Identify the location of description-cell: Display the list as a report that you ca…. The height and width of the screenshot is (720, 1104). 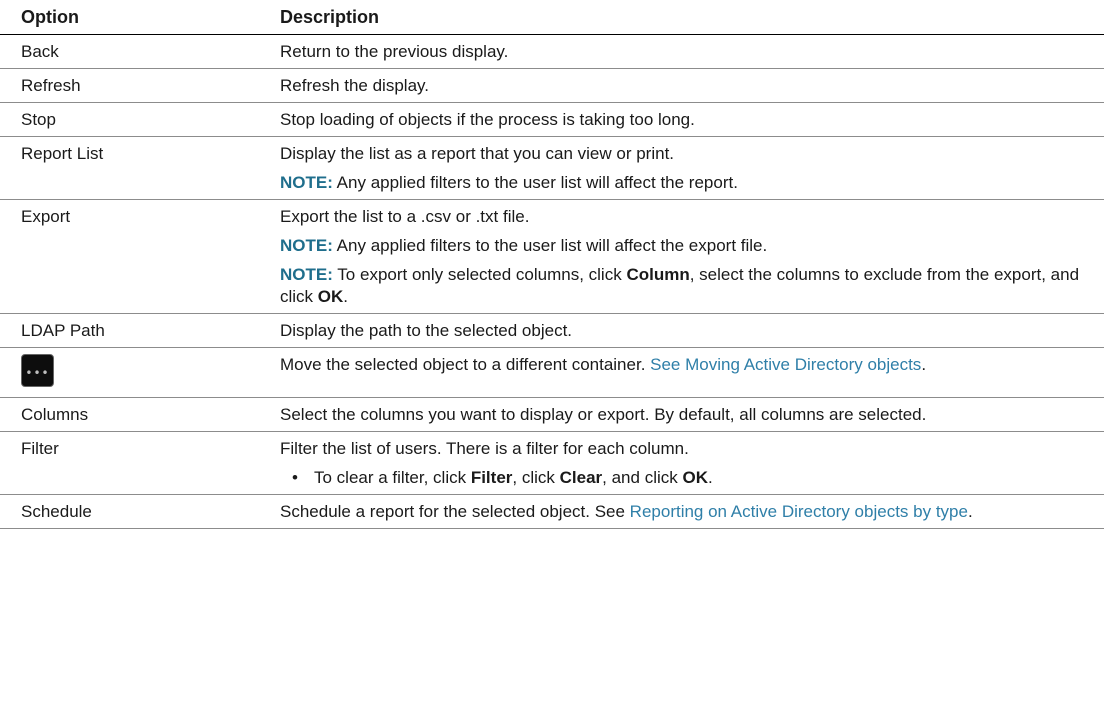
(691, 168).